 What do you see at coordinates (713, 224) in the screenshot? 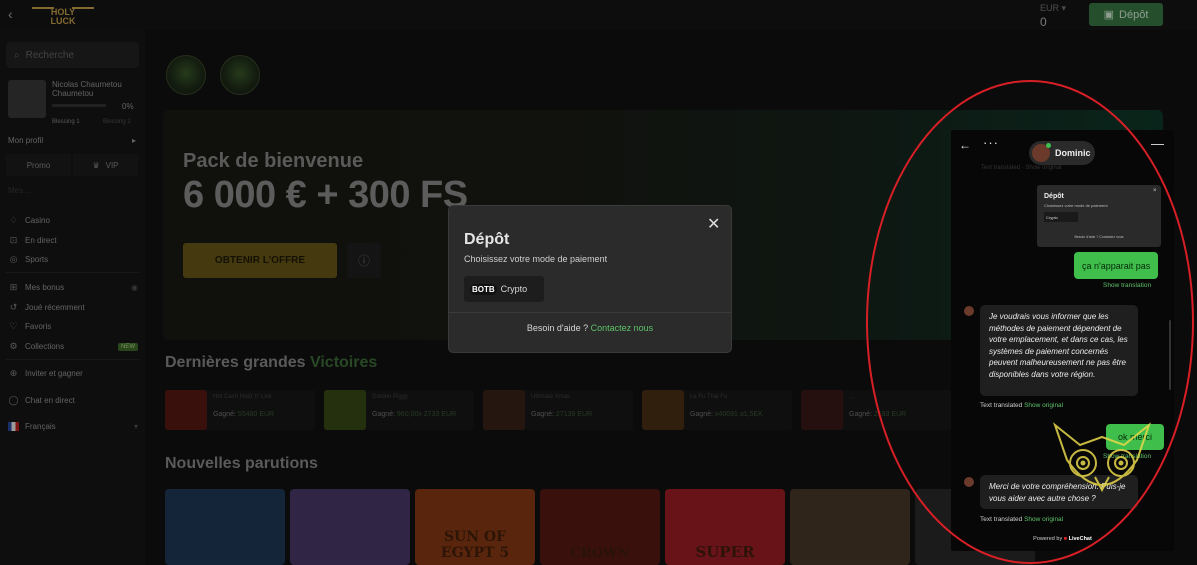
I see `close-icon: ✕` at bounding box center [713, 224].